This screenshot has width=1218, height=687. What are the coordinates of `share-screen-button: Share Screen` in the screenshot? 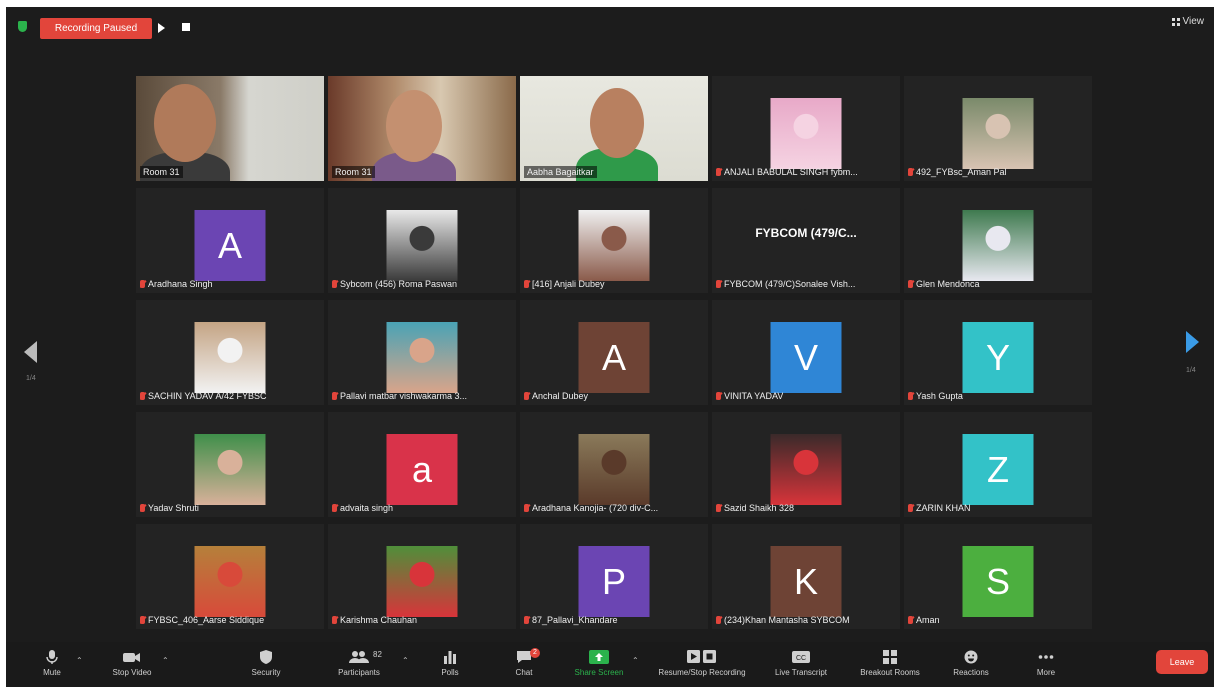 It's located at (599, 664).